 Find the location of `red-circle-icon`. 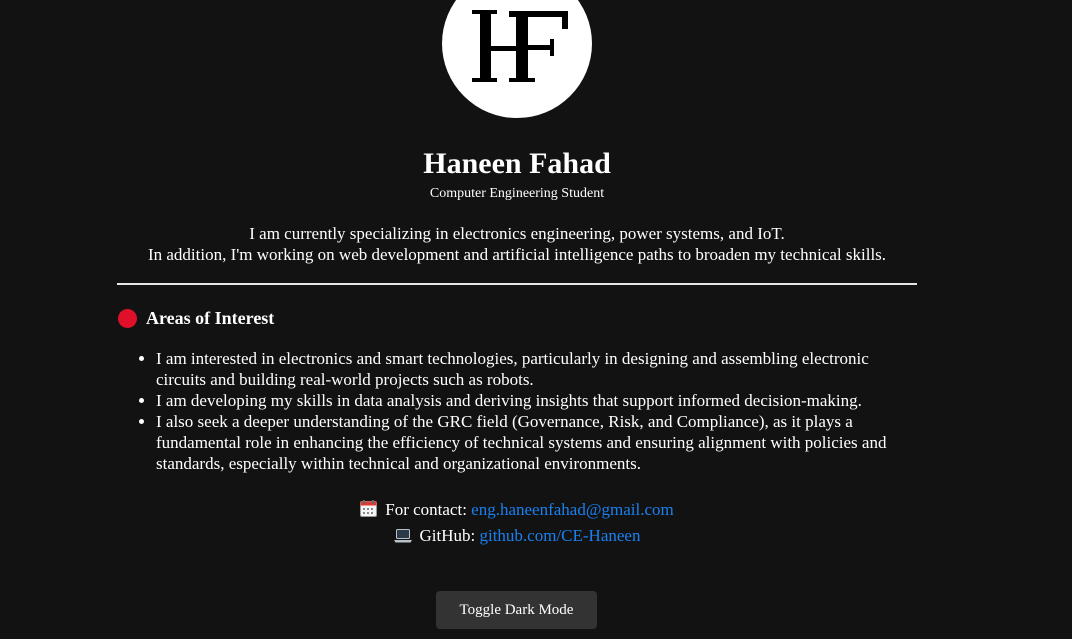

red-circle-icon is located at coordinates (127, 318).